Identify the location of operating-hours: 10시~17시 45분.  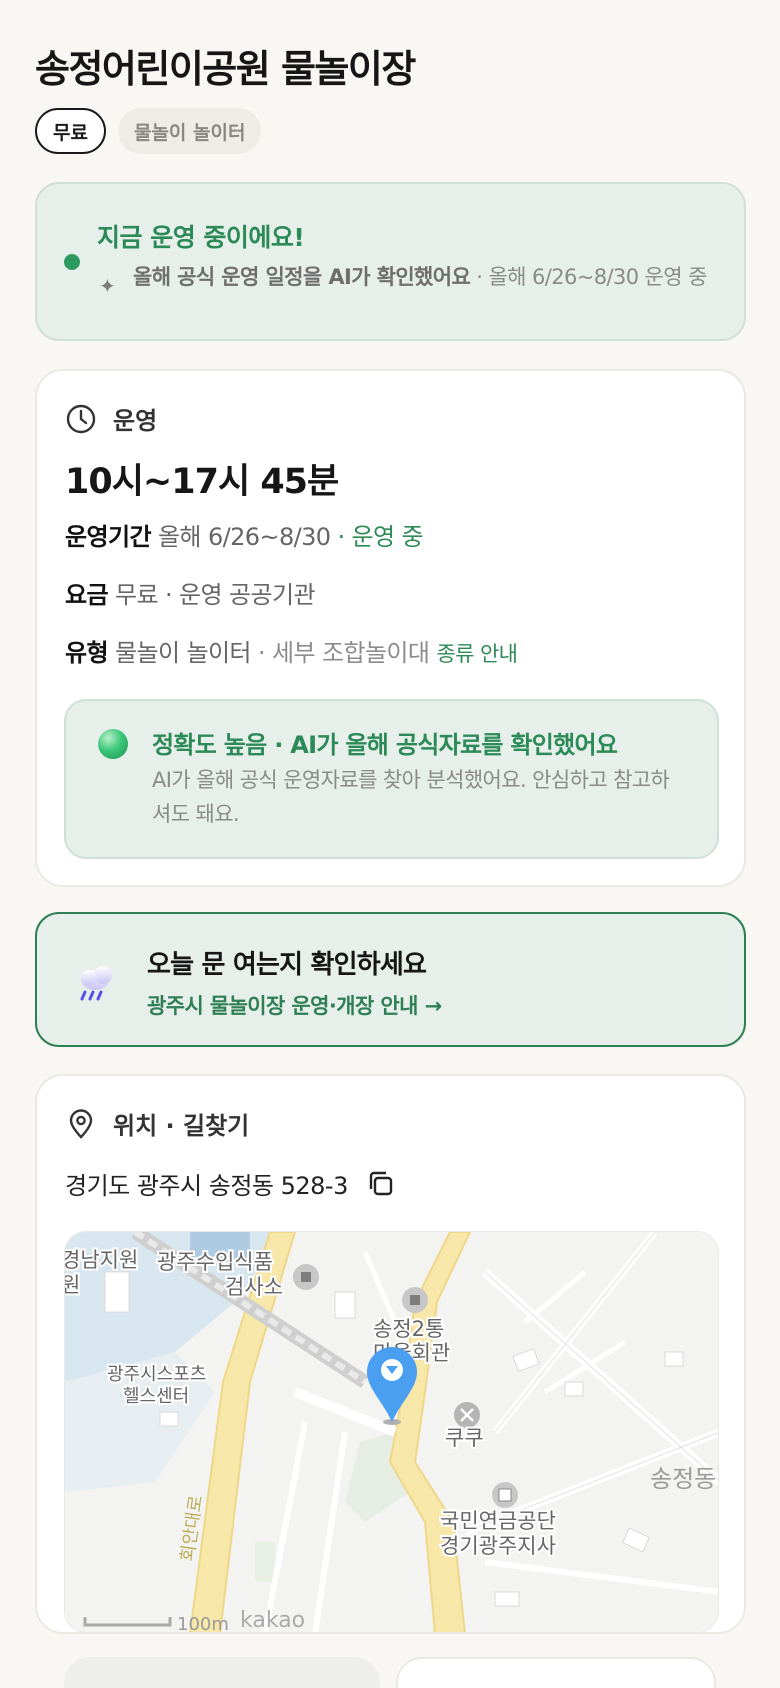
(202, 482).